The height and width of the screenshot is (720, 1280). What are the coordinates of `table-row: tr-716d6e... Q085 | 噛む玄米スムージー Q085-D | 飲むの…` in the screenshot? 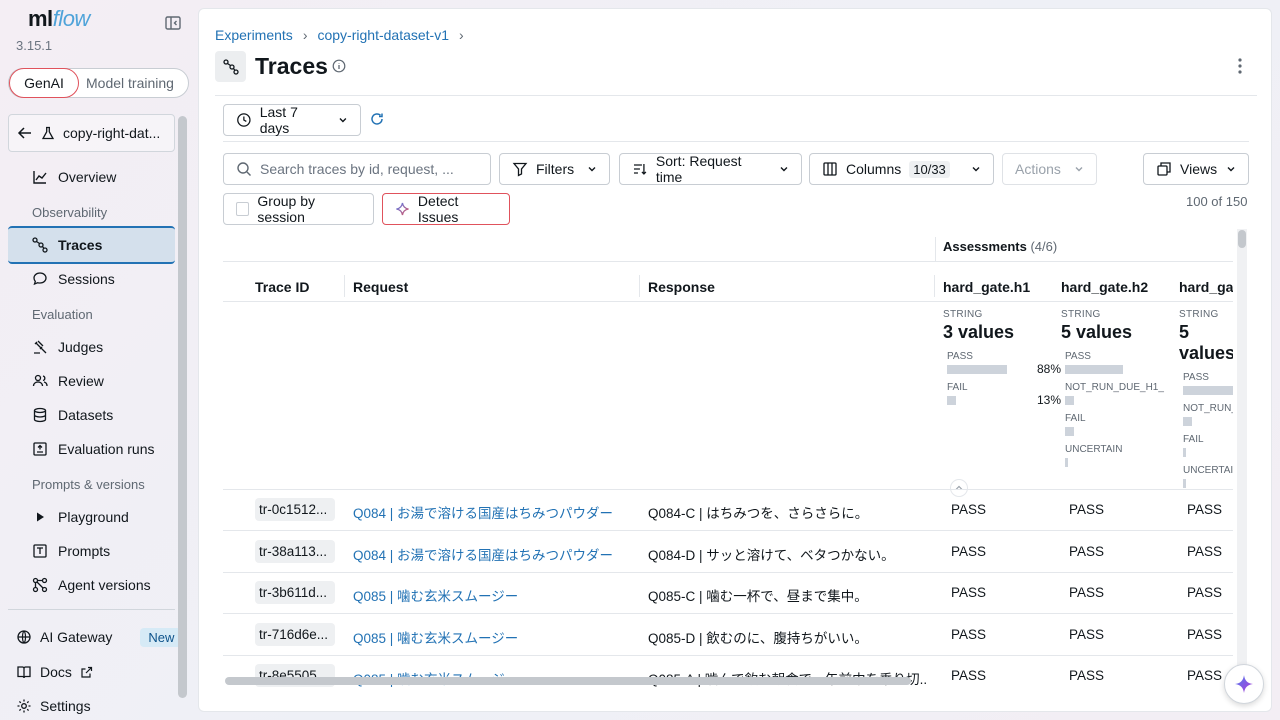 It's located at (728, 635).